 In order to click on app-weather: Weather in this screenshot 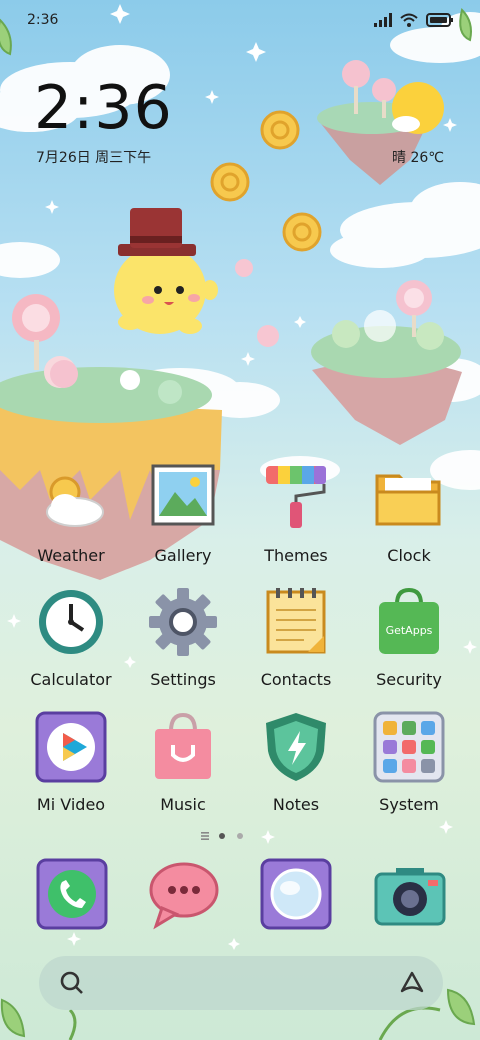, I will do `click(71, 513)`.